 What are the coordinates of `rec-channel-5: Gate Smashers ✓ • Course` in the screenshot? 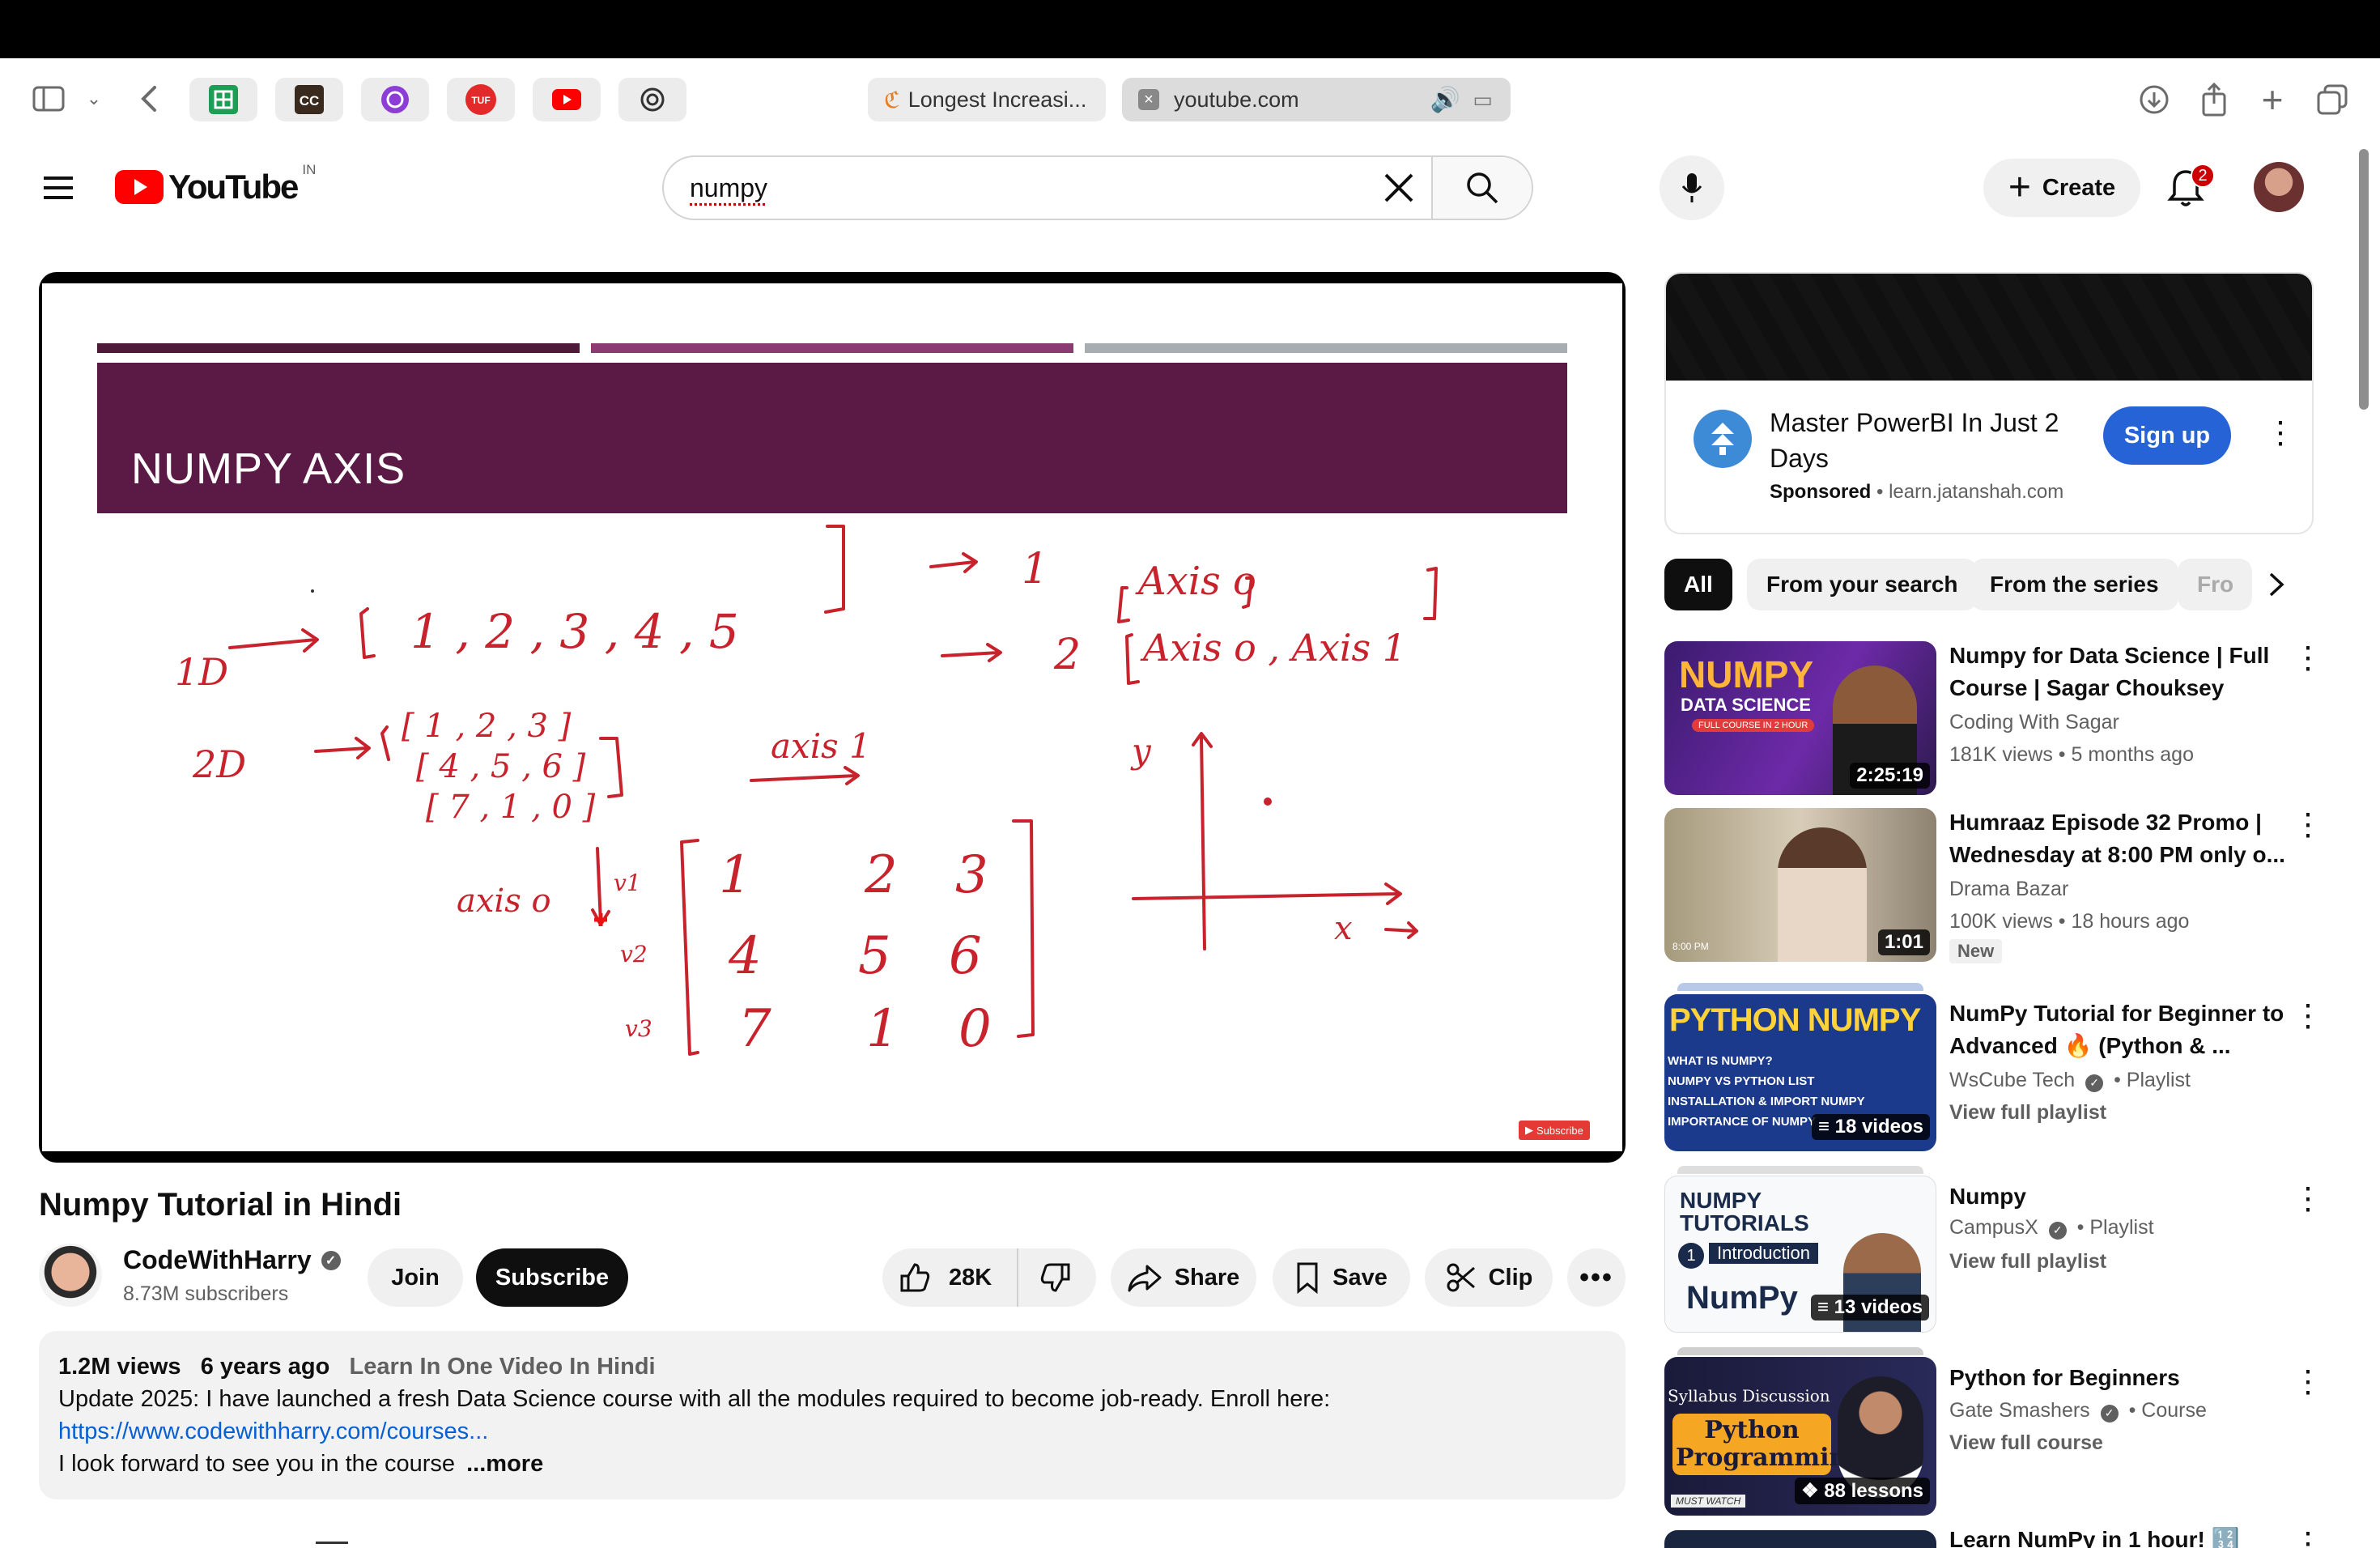 It's located at (2078, 1411).